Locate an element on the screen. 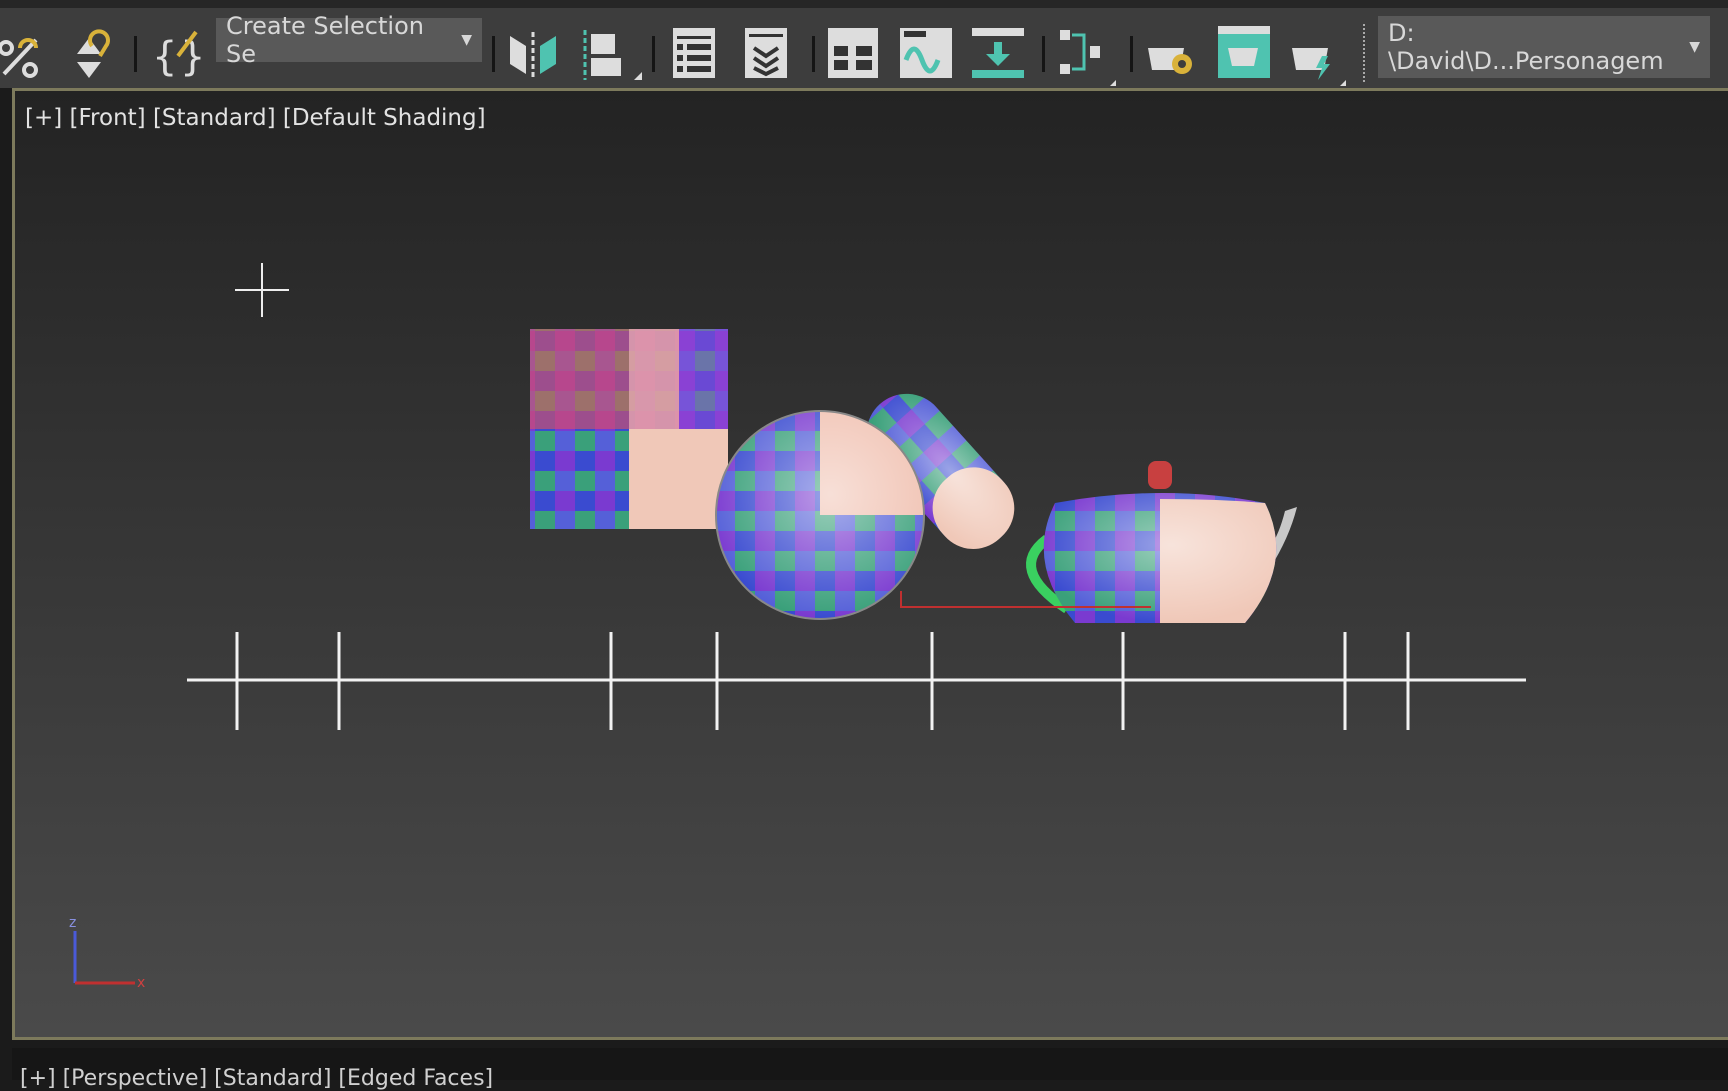 The width and height of the screenshot is (1728, 1091). sphere-object is located at coordinates (820, 515).